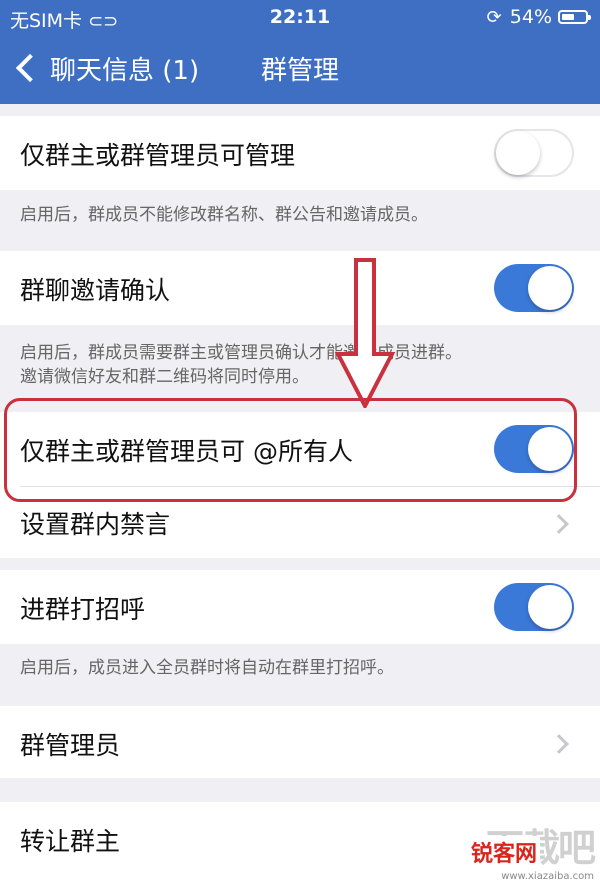 This screenshot has height=882, width=600. I want to click on battery-fill, so click(568, 17).